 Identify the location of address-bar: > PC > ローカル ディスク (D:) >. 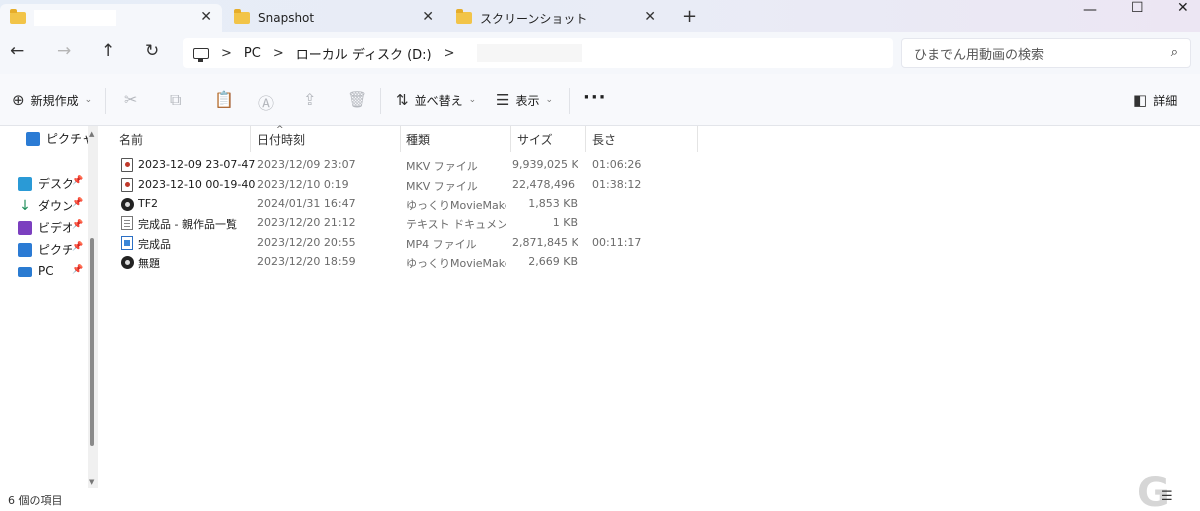
(538, 53).